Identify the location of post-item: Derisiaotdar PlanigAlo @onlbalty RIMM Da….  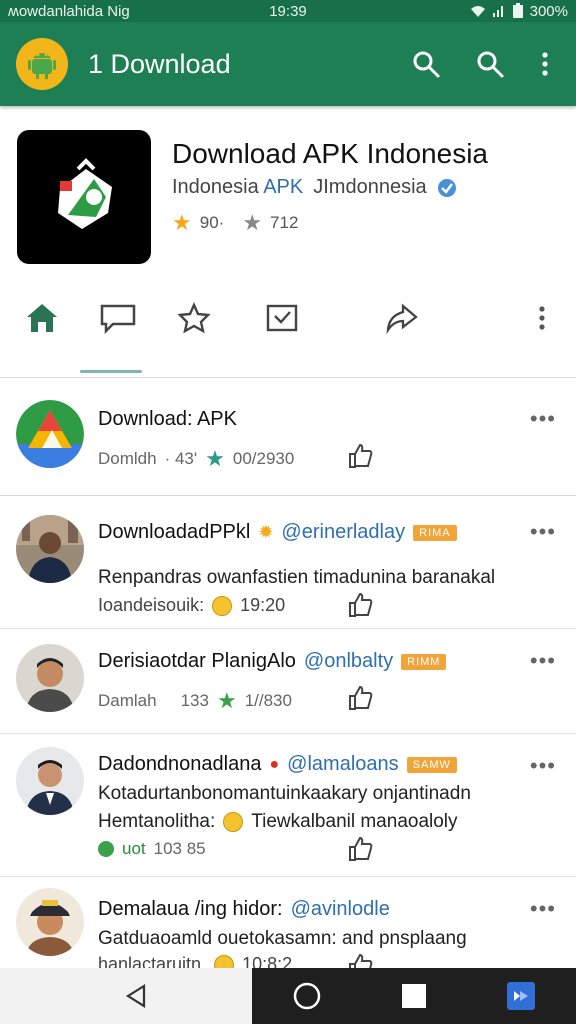
(288, 682).